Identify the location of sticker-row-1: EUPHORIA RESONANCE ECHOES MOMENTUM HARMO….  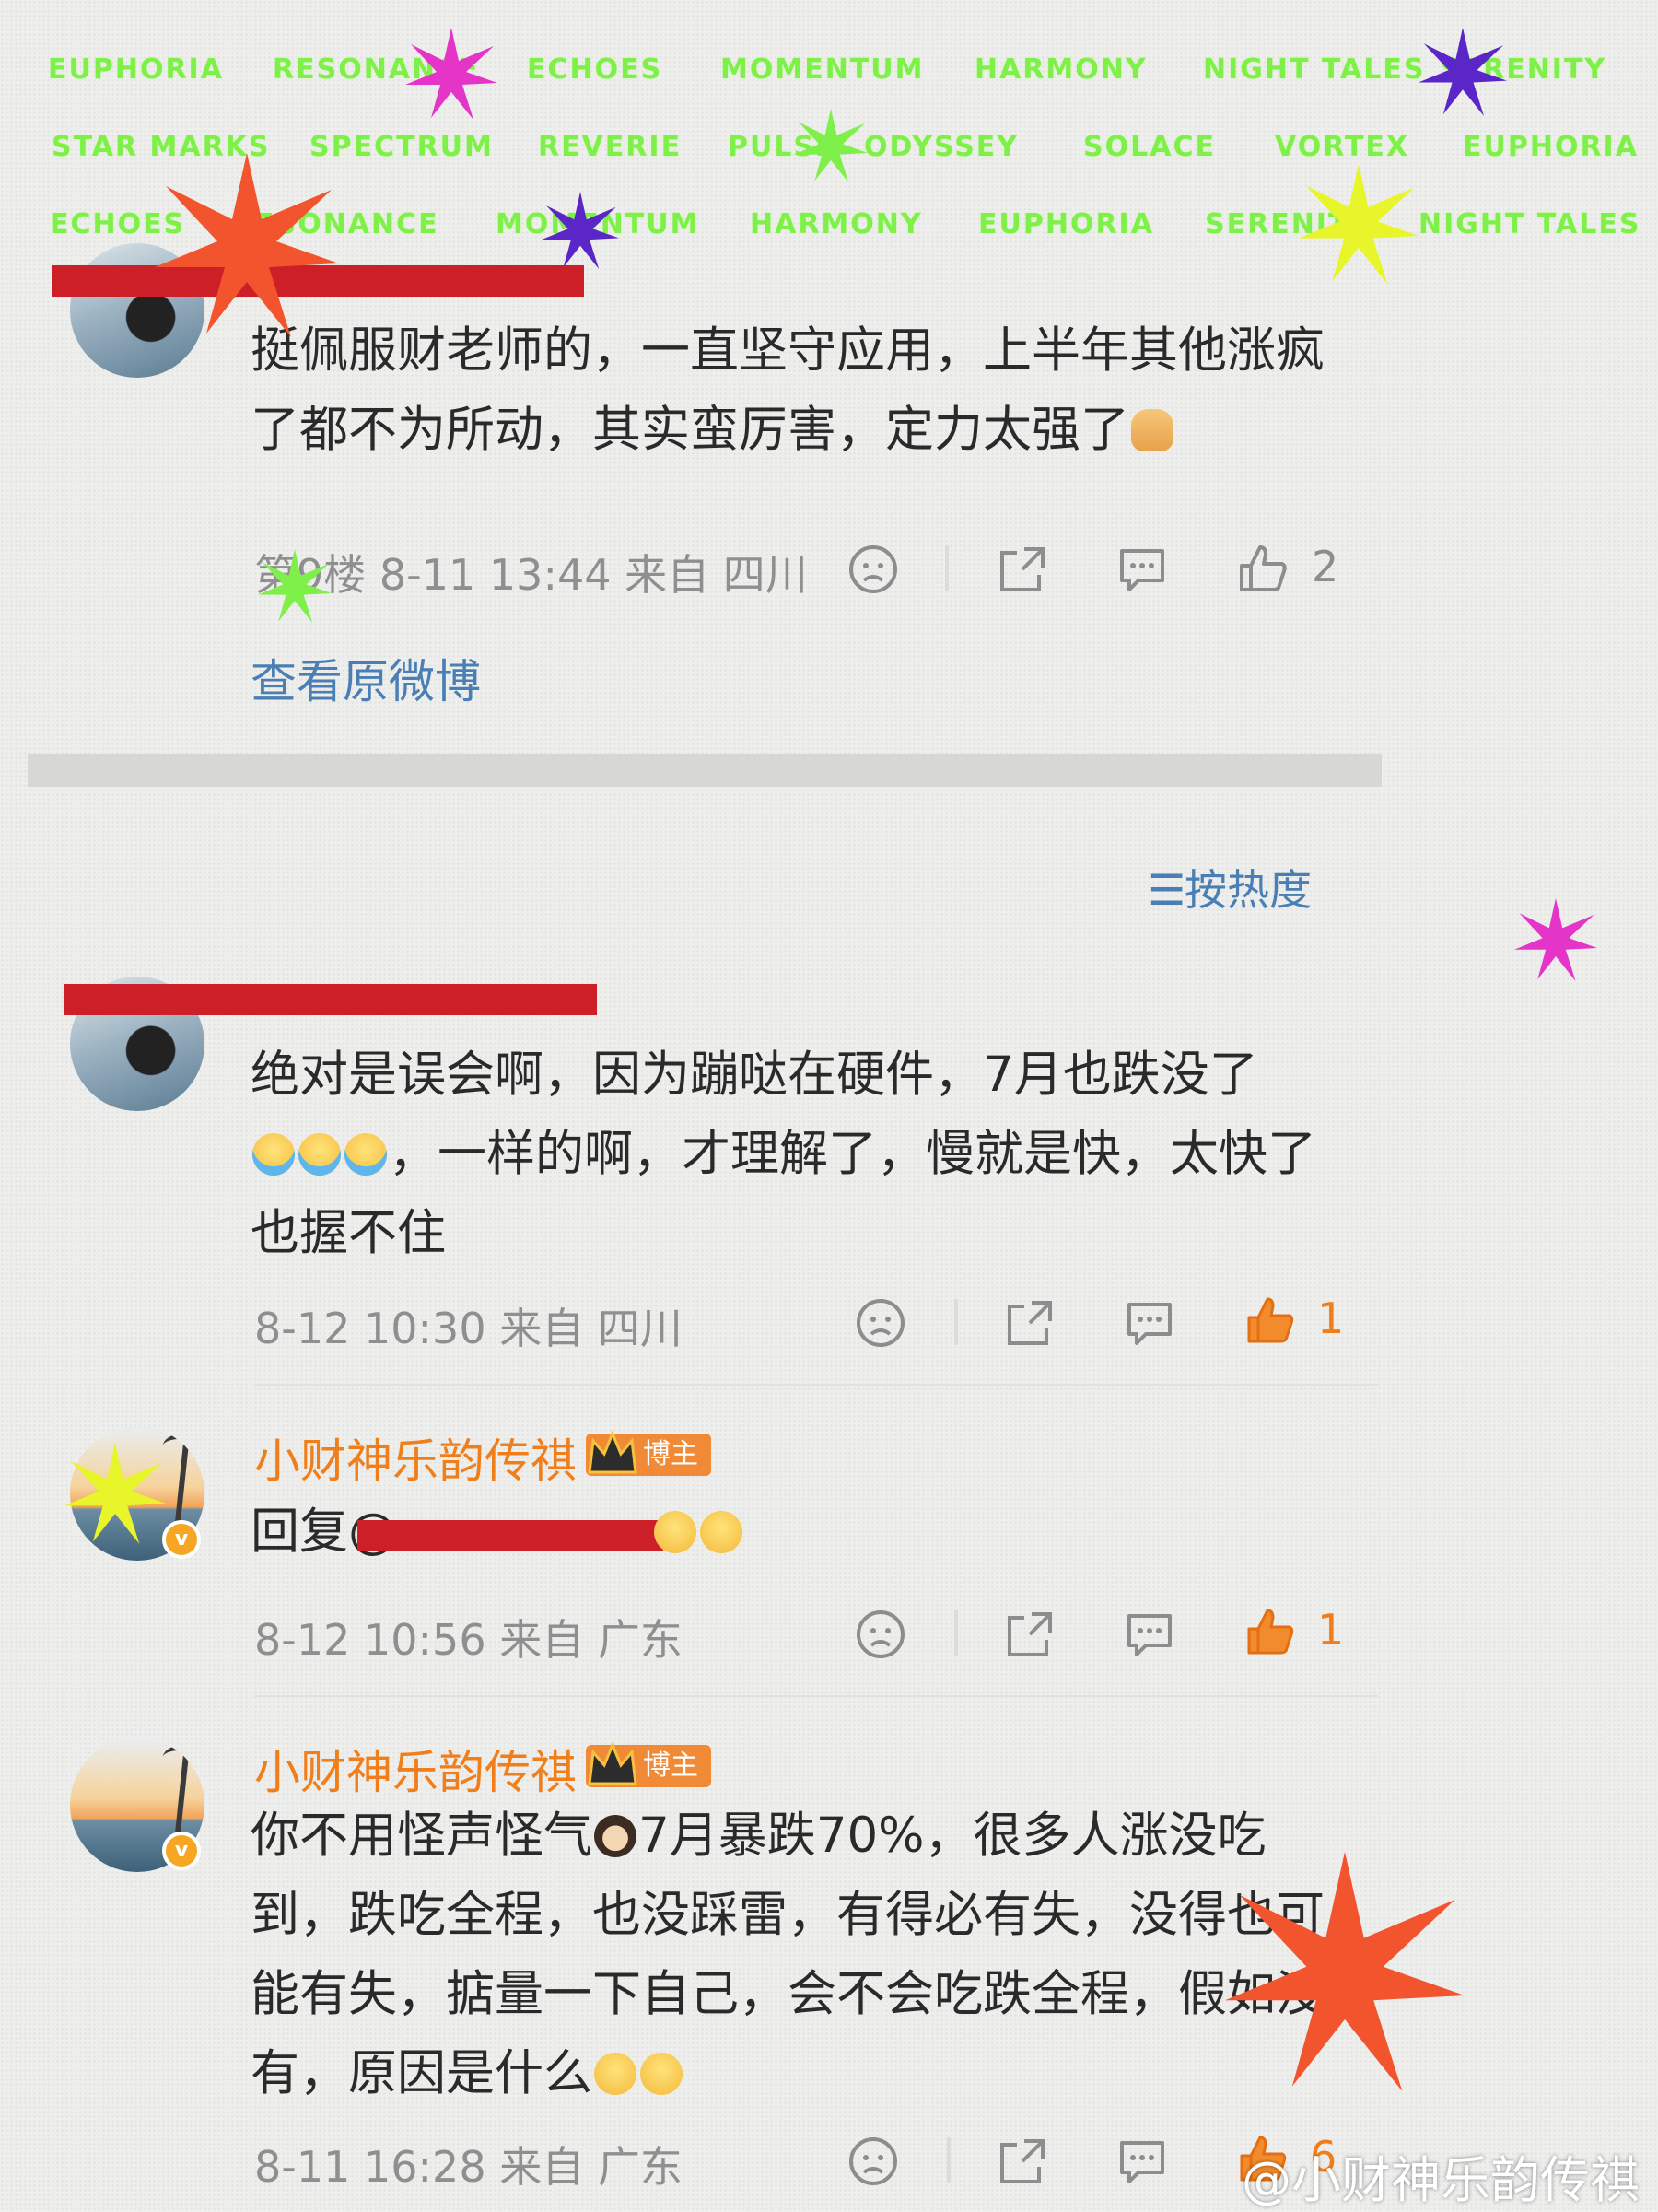
(829, 81).